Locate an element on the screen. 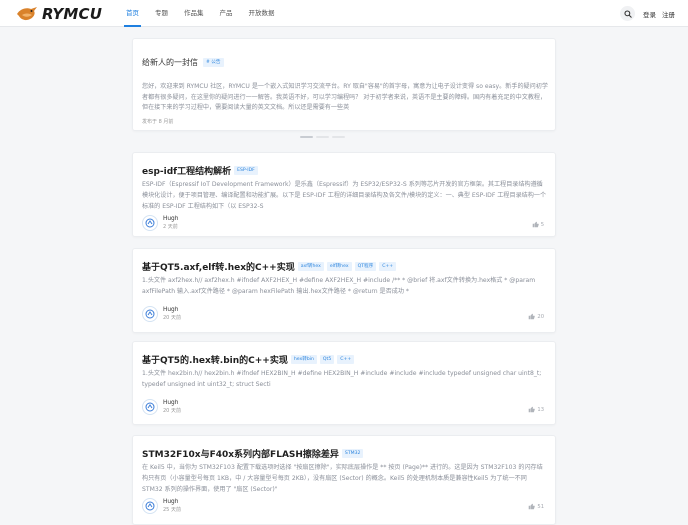  carousel-indicator is located at coordinates (322, 137).